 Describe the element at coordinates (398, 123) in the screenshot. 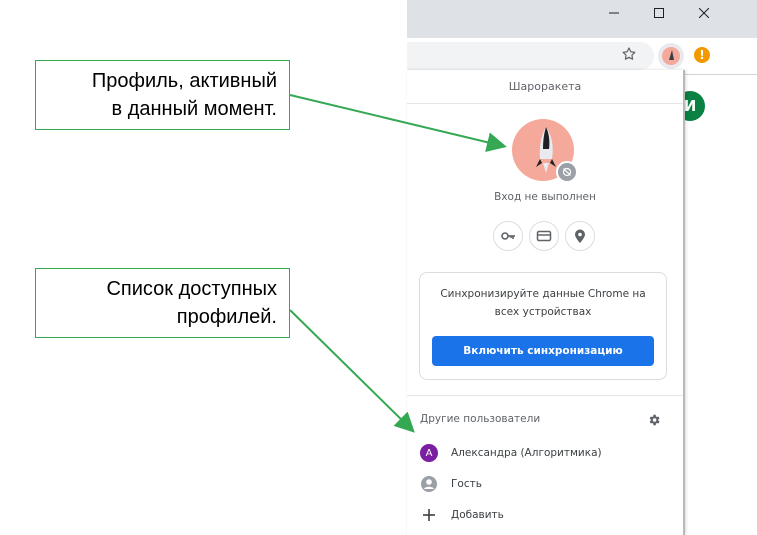

I see `arrow-to-active-profile` at that location.